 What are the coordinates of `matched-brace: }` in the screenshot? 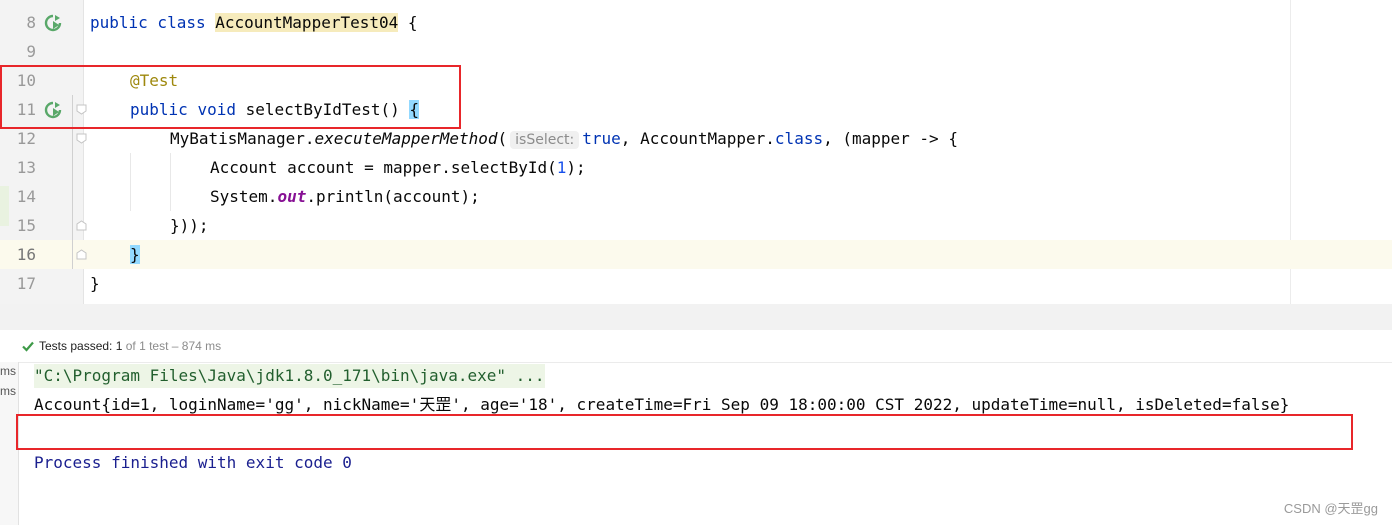 It's located at (135, 254).